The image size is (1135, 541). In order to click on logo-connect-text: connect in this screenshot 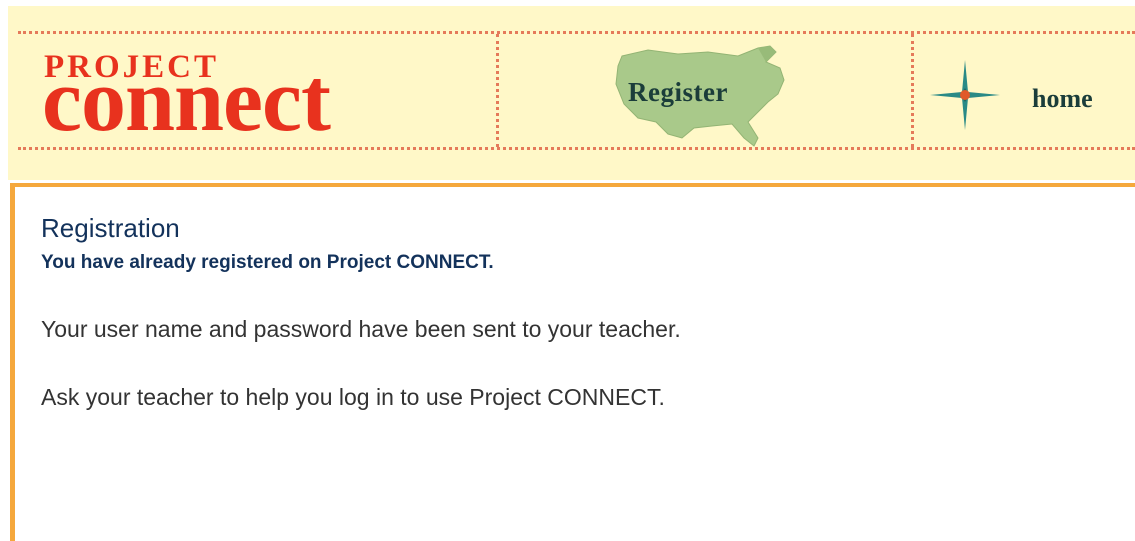, I will do `click(186, 100)`.